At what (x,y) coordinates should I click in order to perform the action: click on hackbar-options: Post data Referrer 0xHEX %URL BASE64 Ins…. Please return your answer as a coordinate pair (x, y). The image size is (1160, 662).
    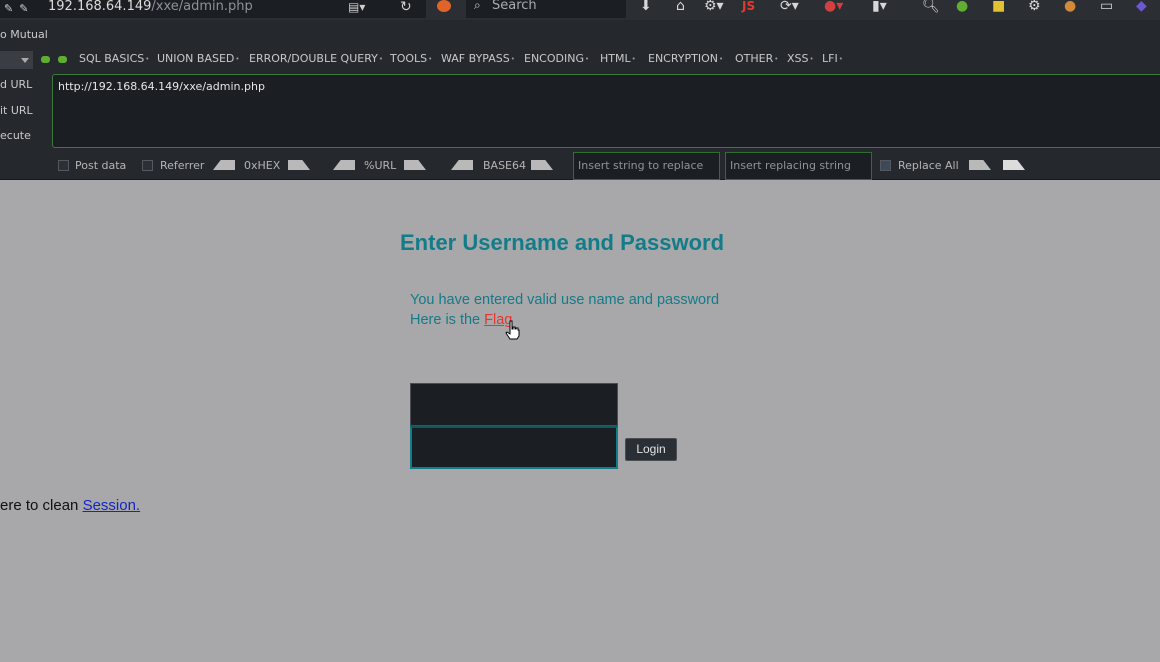
    Looking at the image, I should click on (580, 166).